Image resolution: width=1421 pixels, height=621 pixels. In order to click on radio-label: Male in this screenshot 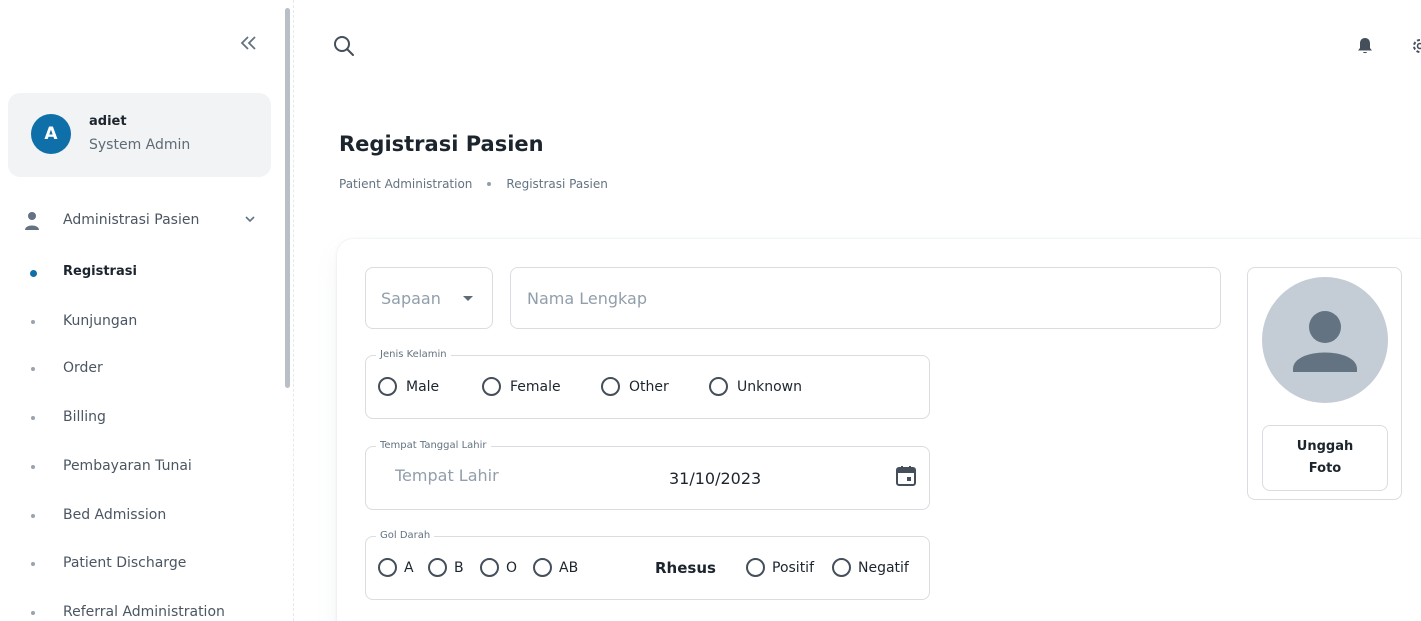, I will do `click(423, 386)`.